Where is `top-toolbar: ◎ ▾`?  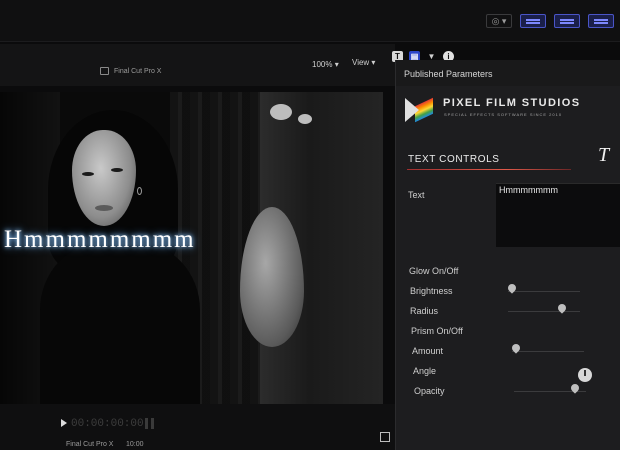 top-toolbar: ◎ ▾ is located at coordinates (310, 21).